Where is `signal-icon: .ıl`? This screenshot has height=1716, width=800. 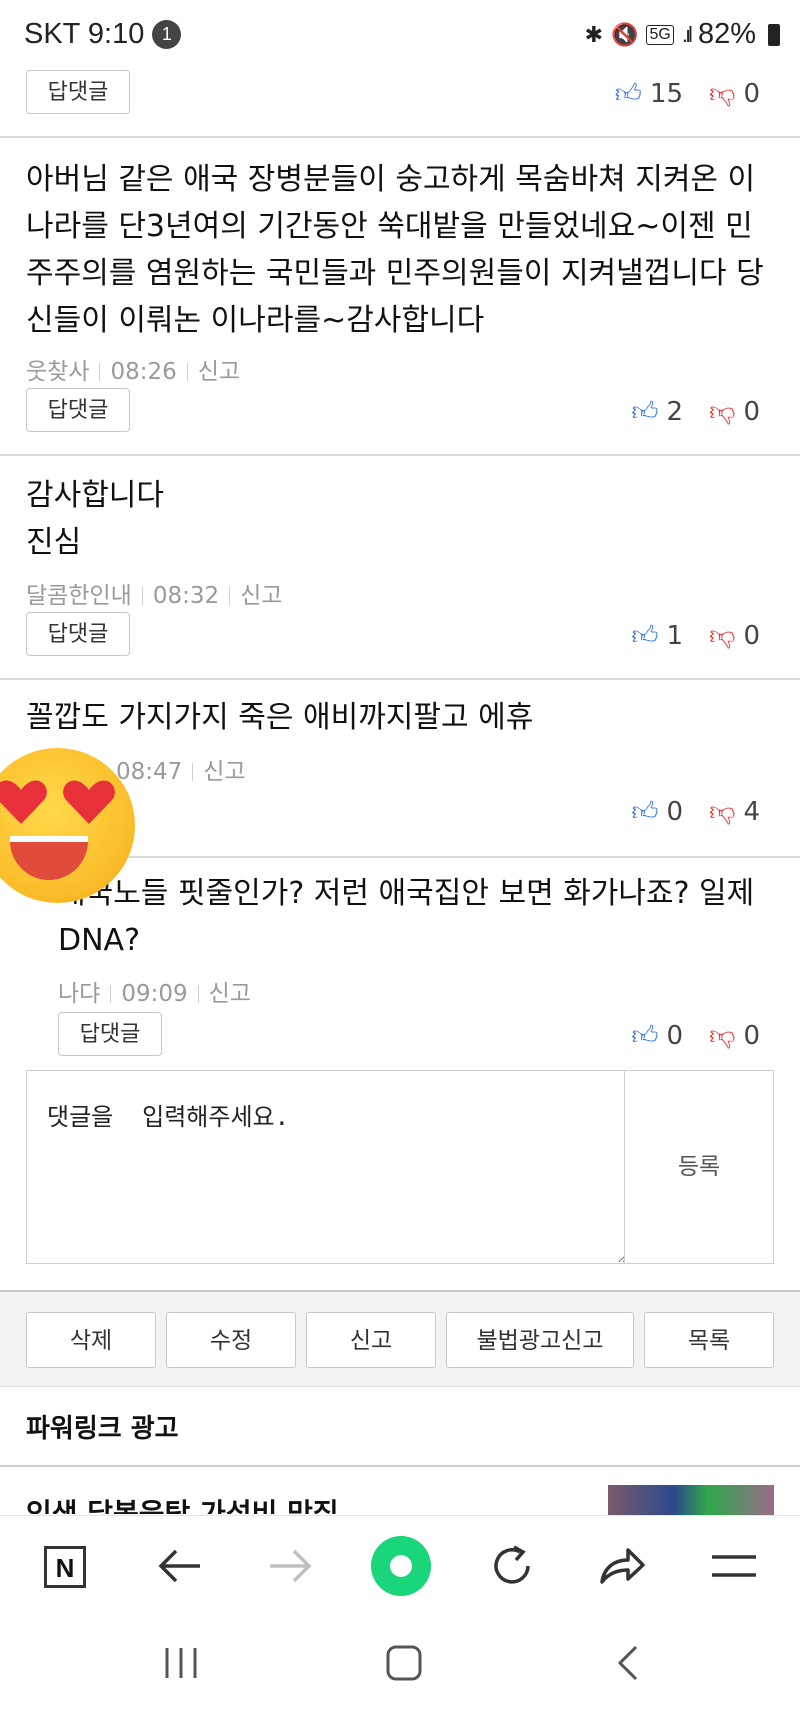
signal-icon: .ıl is located at coordinates (687, 34).